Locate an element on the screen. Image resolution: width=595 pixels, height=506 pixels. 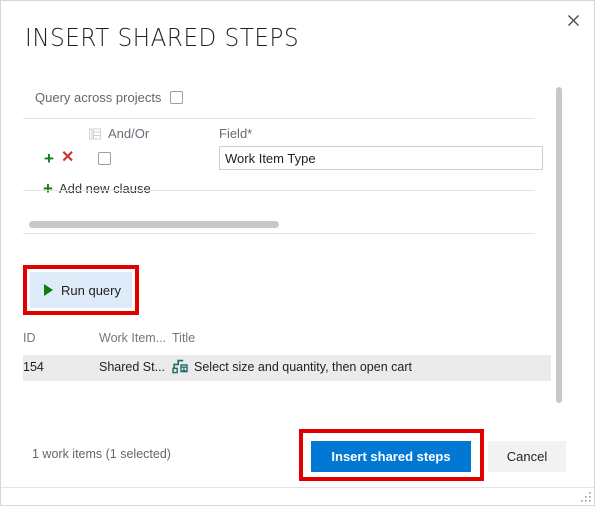
column-header-field: Field* is located at coordinates (236, 133).